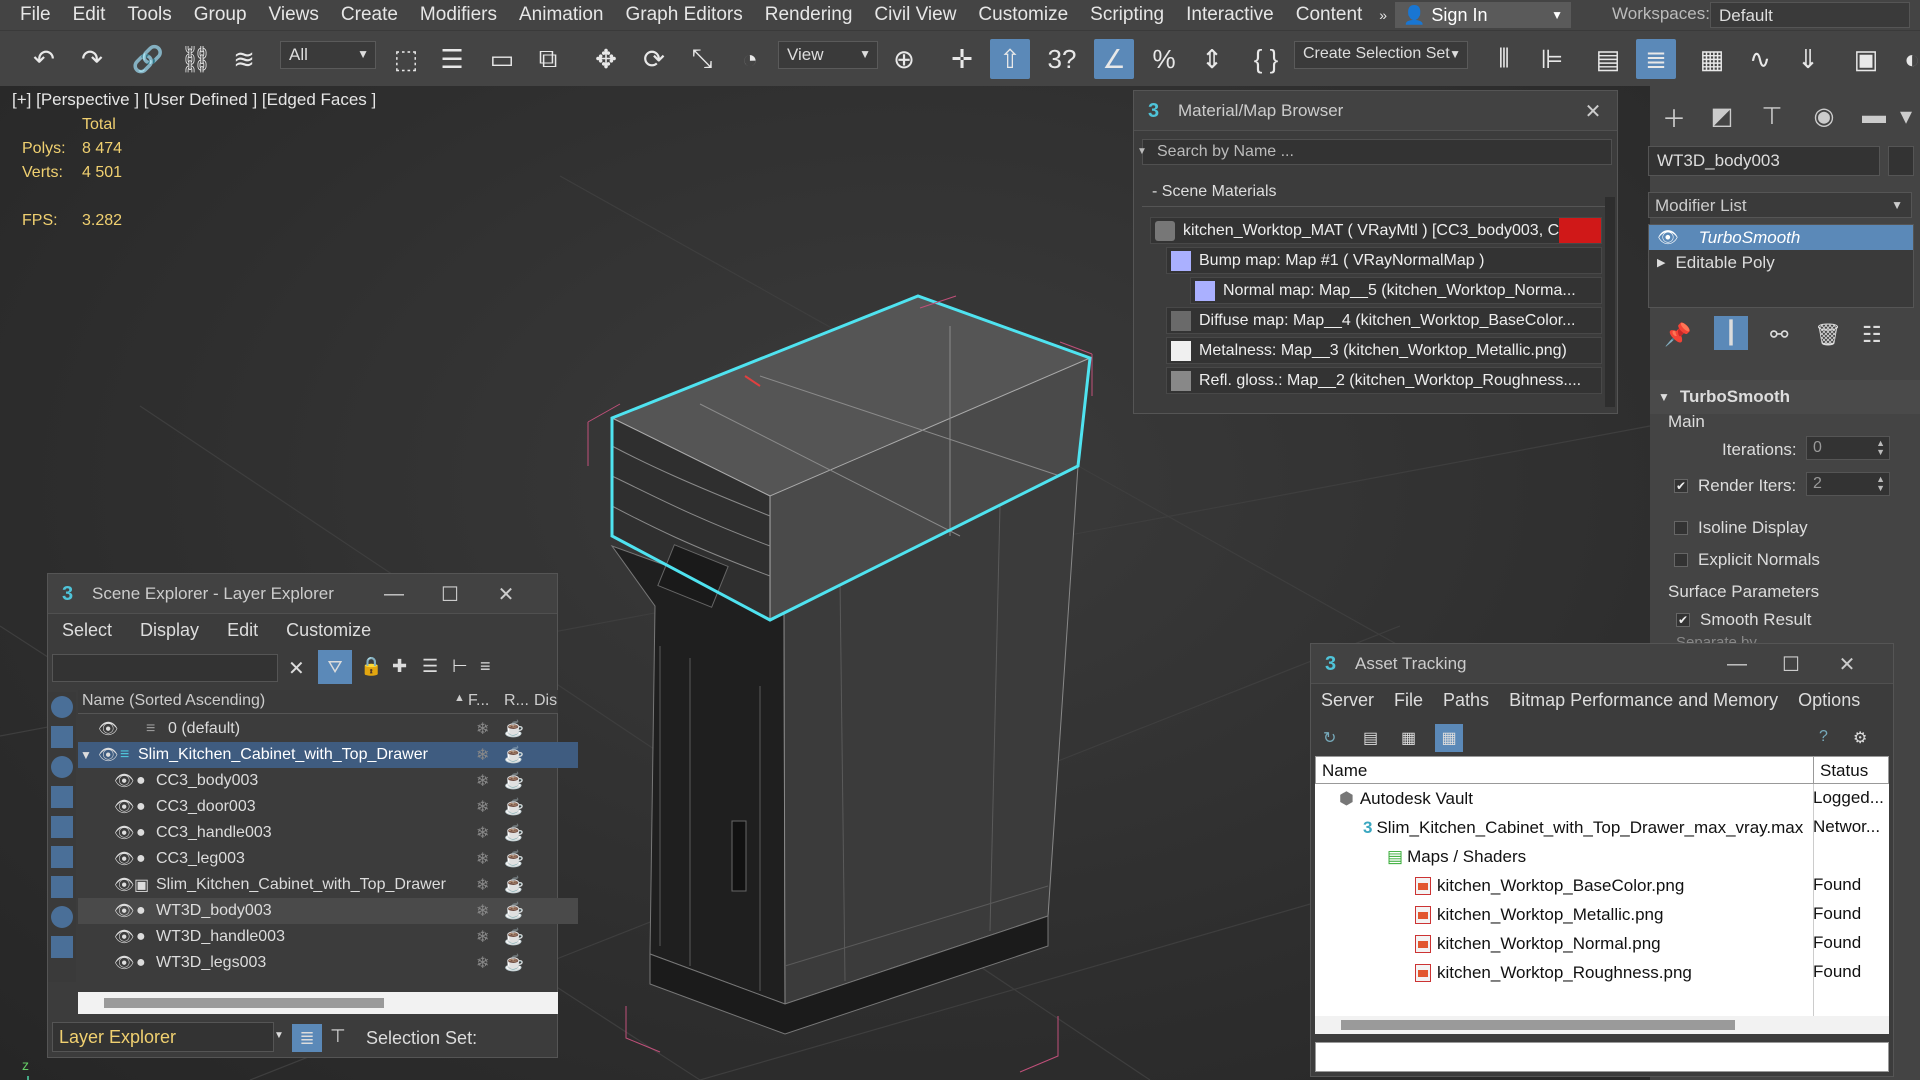 The height and width of the screenshot is (1080, 1920). What do you see at coordinates (1114, 59) in the screenshot?
I see `angle-snap-icon: ∠` at bounding box center [1114, 59].